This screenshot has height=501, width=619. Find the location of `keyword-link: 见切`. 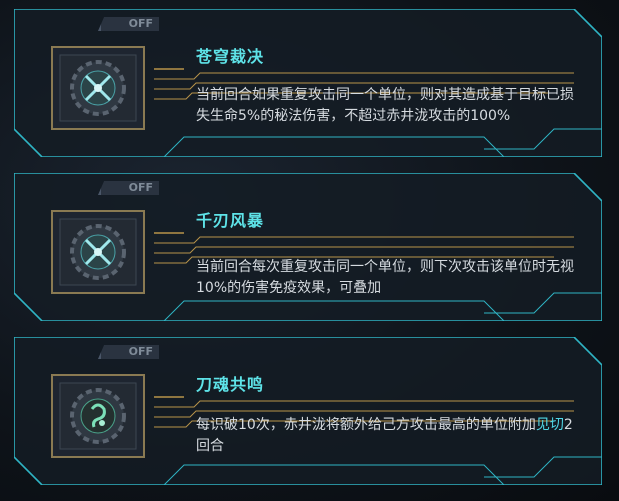

keyword-link: 见切 is located at coordinates (550, 425).